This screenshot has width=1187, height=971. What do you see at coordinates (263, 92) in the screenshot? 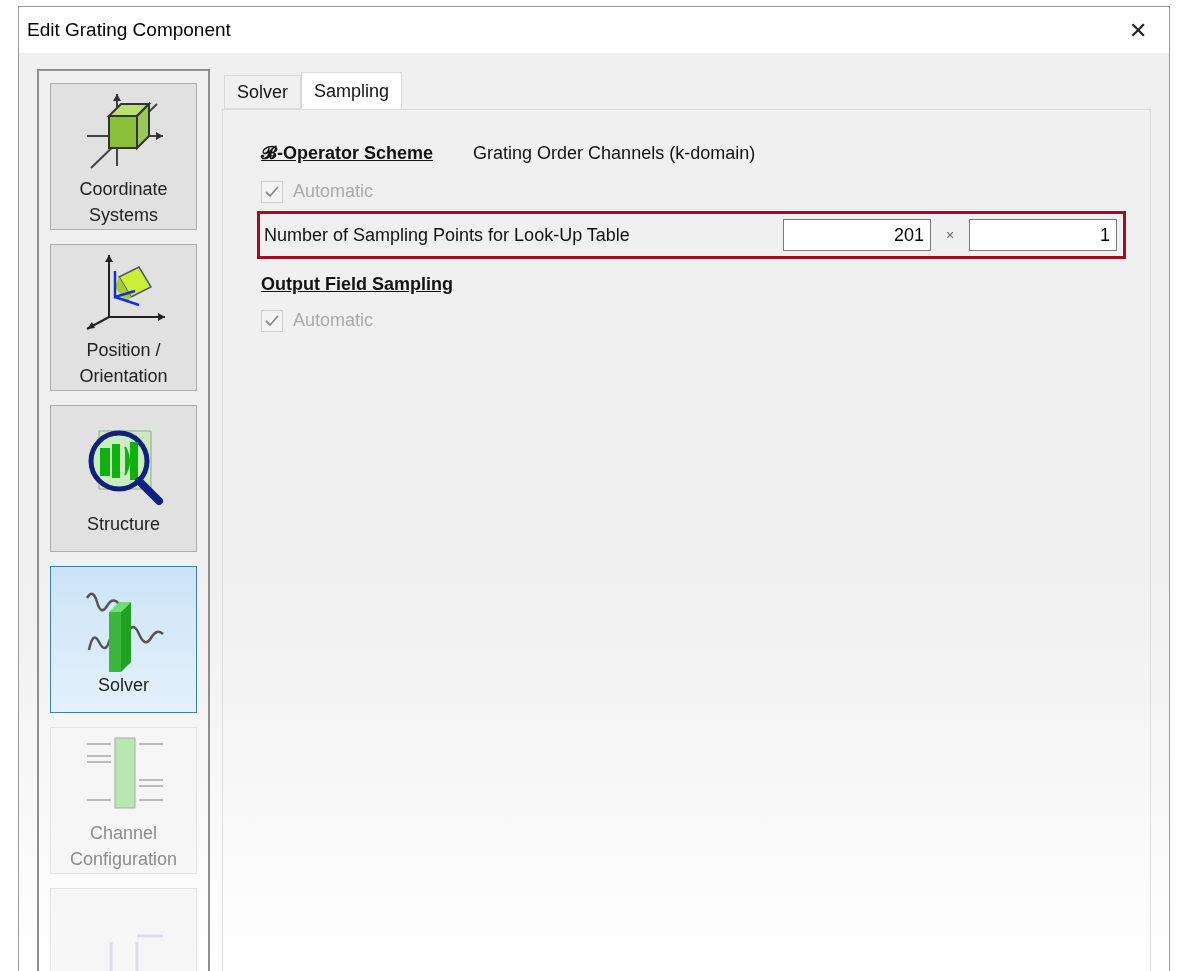
I see `tab: Solver` at bounding box center [263, 92].